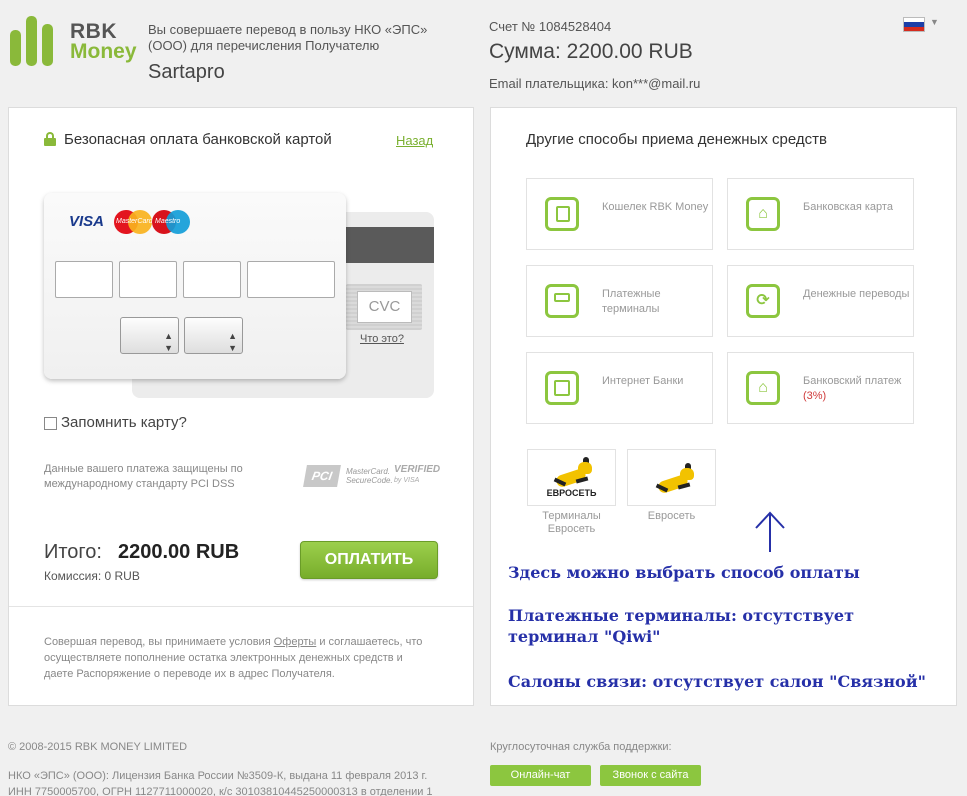  I want to click on expiry-year-select: ▲ ▼, so click(213, 335).